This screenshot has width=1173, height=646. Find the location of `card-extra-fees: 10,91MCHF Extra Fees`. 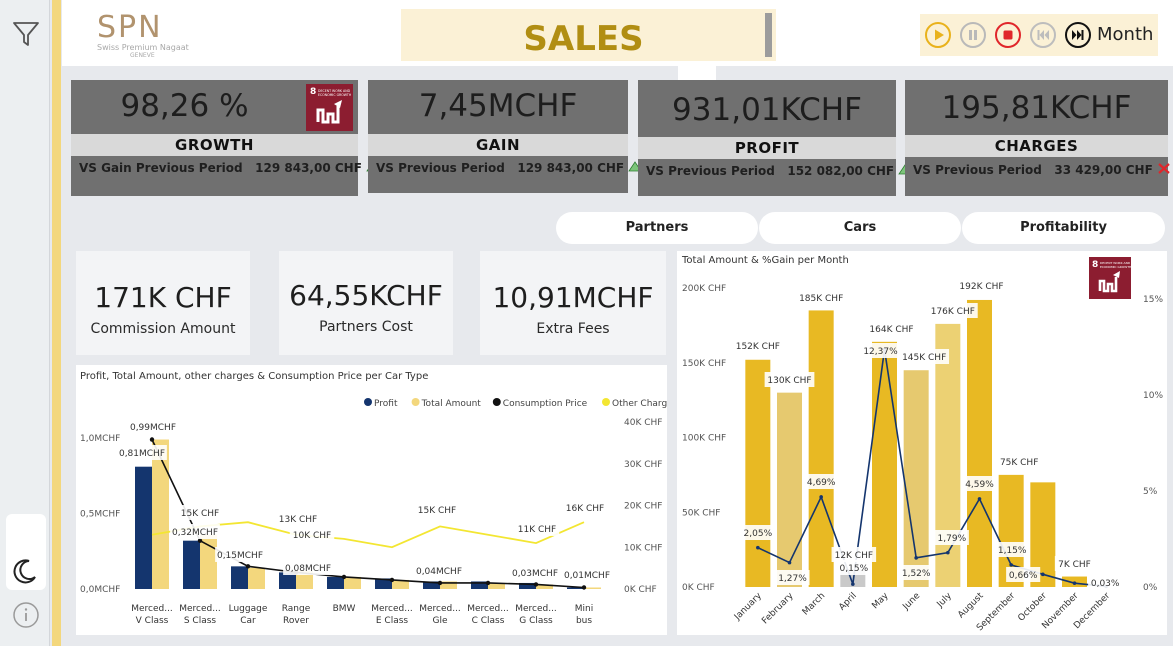

card-extra-fees: 10,91MCHF Extra Fees is located at coordinates (573, 303).